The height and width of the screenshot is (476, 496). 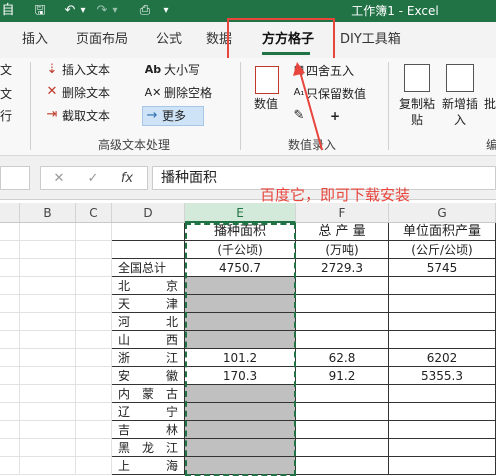 What do you see at coordinates (127, 179) in the screenshot?
I see `insert-function-icon: fx` at bounding box center [127, 179].